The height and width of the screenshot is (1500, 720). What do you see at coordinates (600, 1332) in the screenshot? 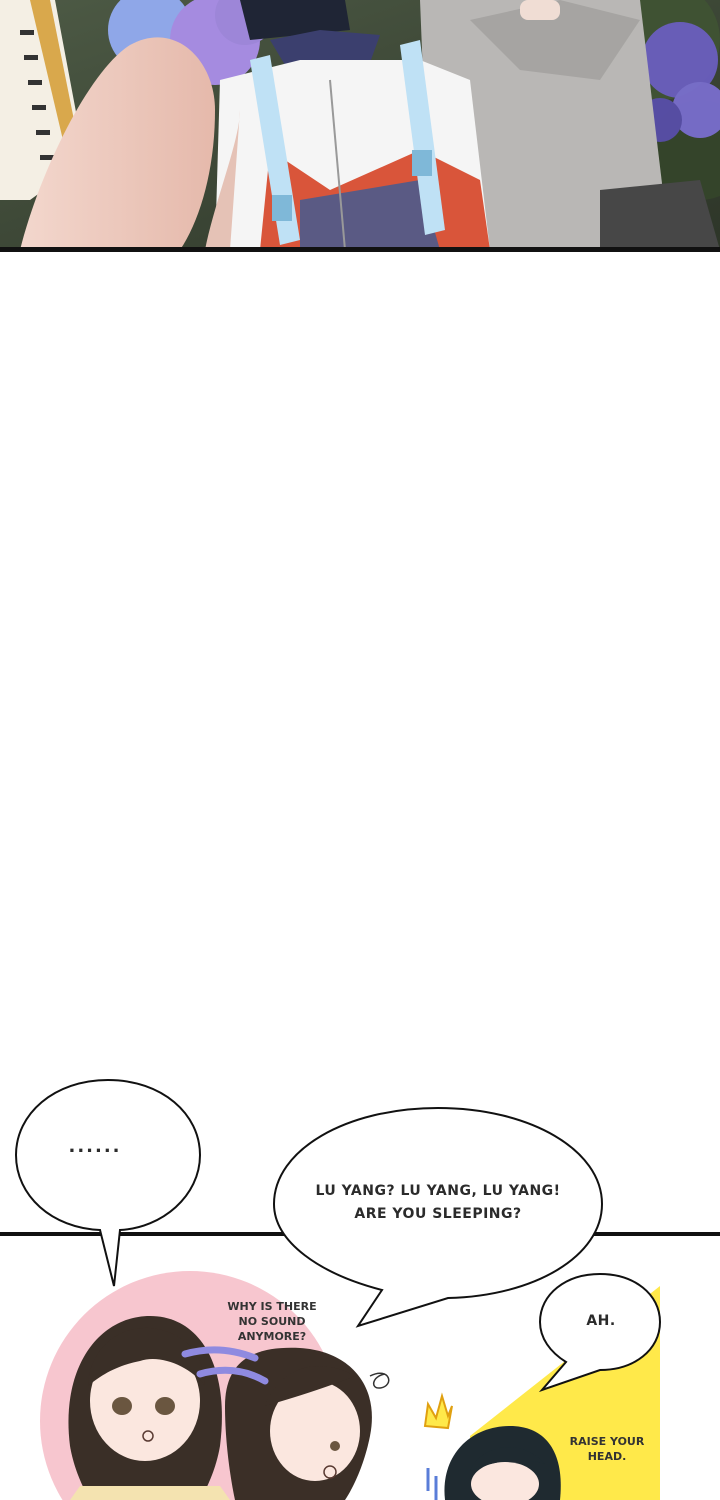
I see `speech-bubble-ah-shape` at bounding box center [600, 1332].